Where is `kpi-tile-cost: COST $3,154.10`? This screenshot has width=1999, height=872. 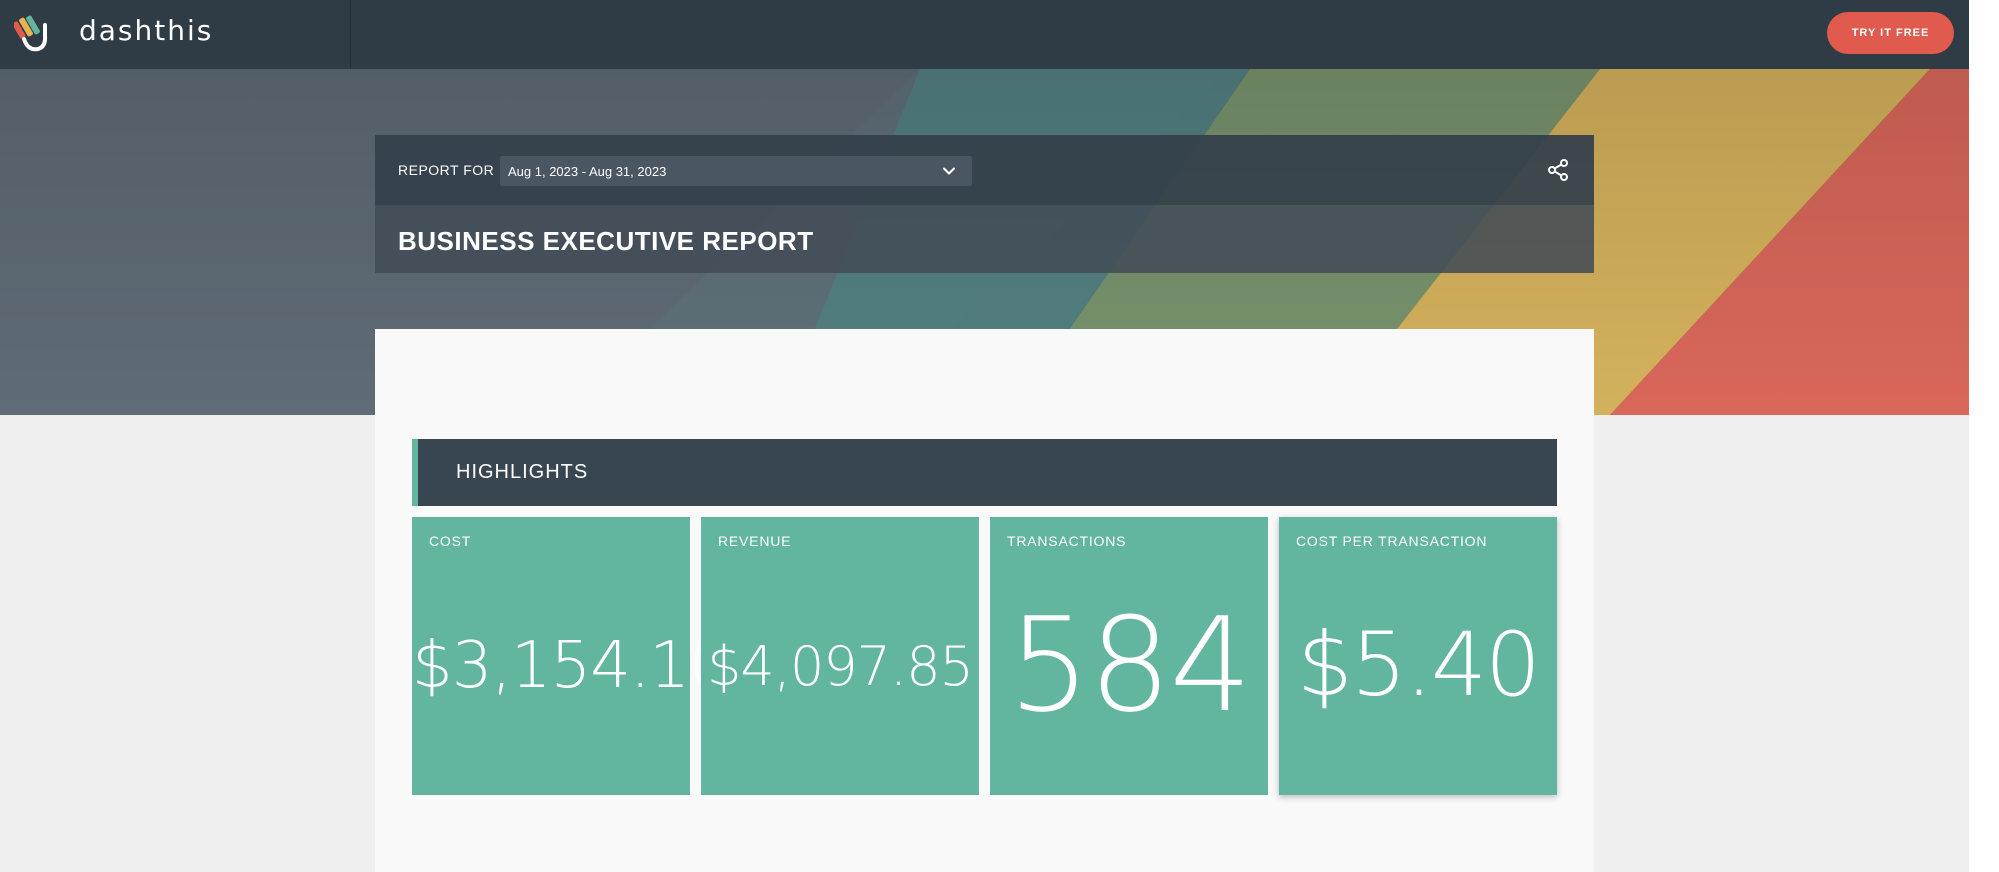
kpi-tile-cost: COST $3,154.10 is located at coordinates (571, 656).